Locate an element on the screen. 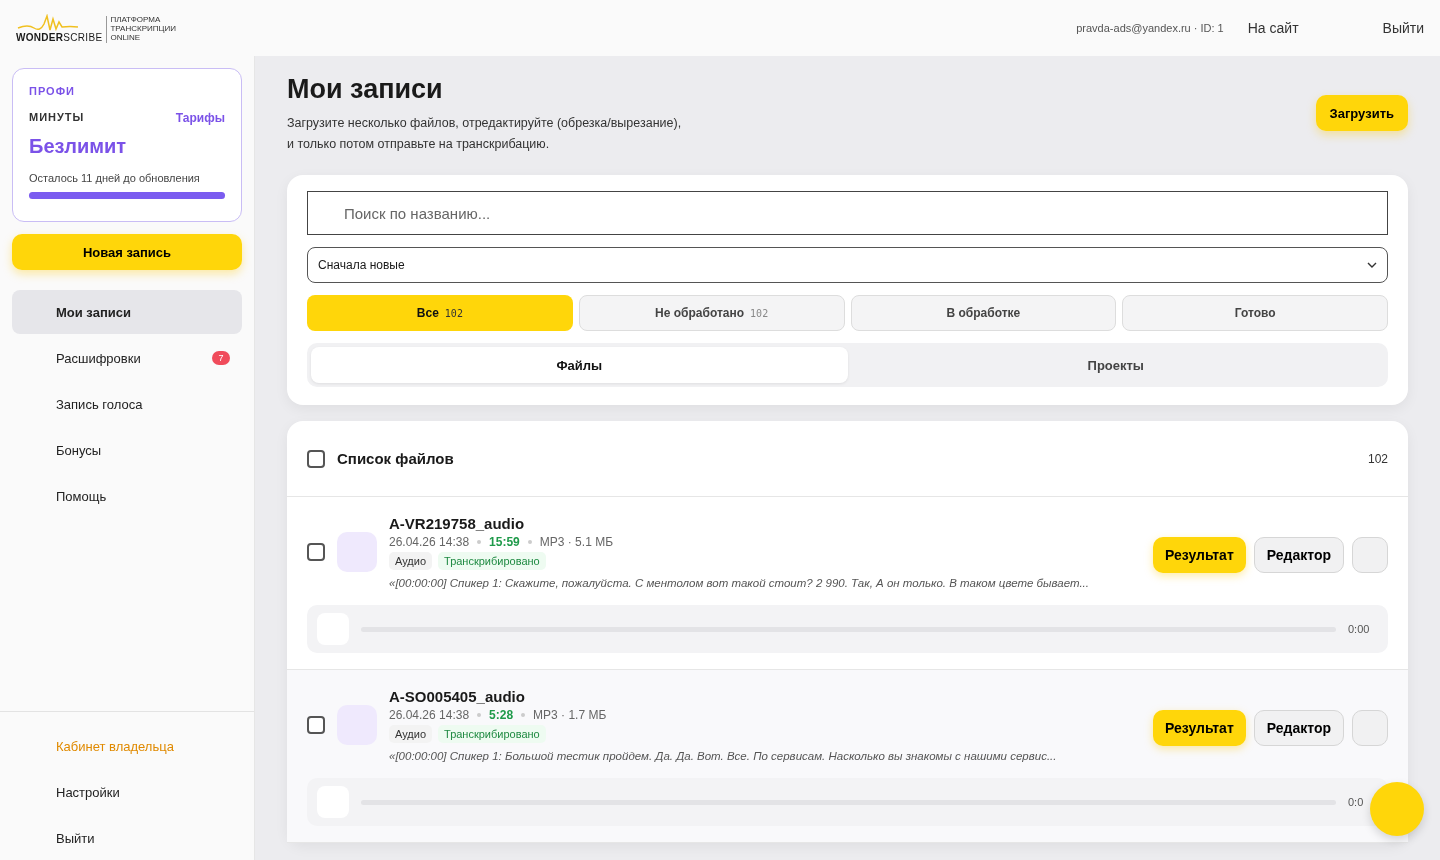 The width and height of the screenshot is (1440, 860). sidebar-item-label: Бонусы is located at coordinates (79, 450).